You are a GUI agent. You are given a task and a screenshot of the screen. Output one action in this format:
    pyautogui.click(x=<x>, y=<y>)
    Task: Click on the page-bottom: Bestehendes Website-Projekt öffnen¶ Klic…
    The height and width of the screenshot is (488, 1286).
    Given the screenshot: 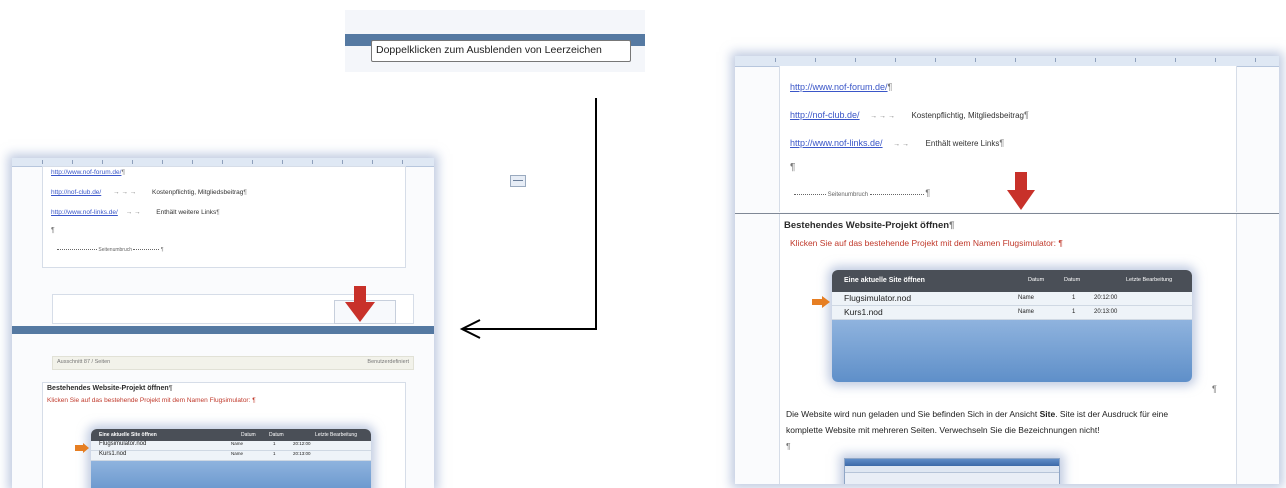 What is the action you would take?
    pyautogui.click(x=224, y=435)
    